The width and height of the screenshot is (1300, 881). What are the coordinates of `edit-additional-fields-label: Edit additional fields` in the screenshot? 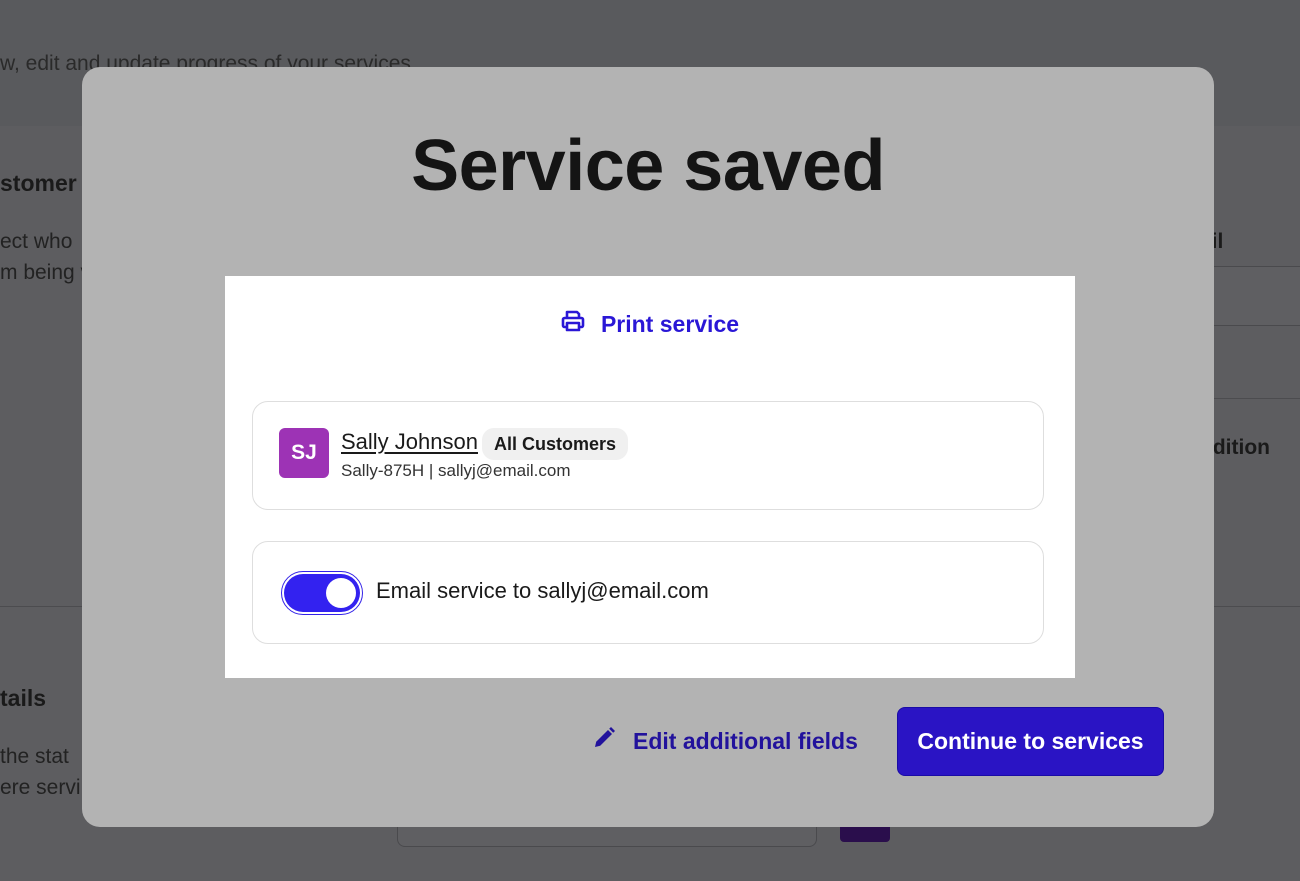 It's located at (745, 740).